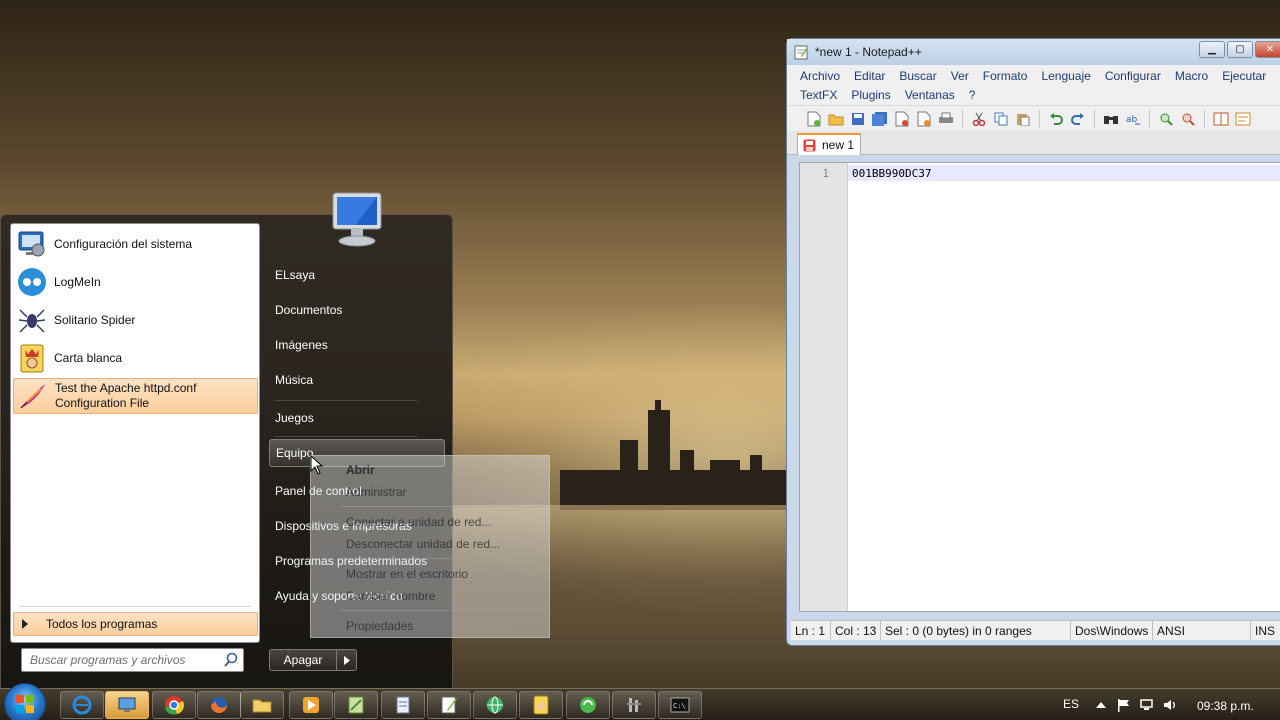 Image resolution: width=1280 pixels, height=720 pixels. I want to click on action-center-flag-icon, so click(1124, 705).